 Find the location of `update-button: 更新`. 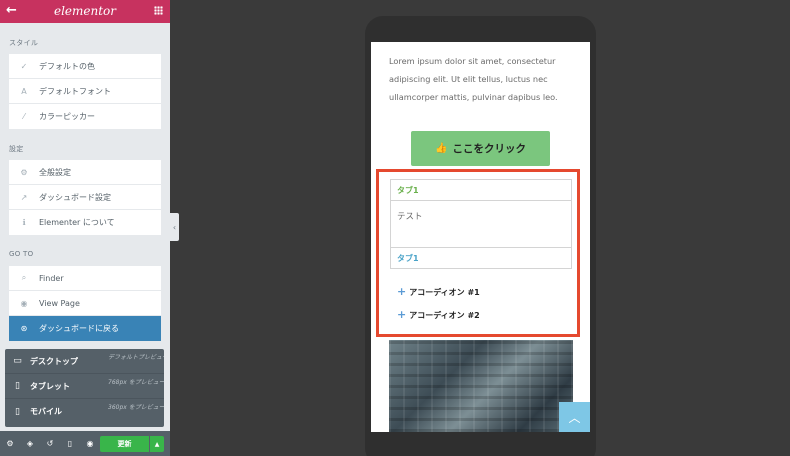

update-button: 更新 is located at coordinates (124, 444).